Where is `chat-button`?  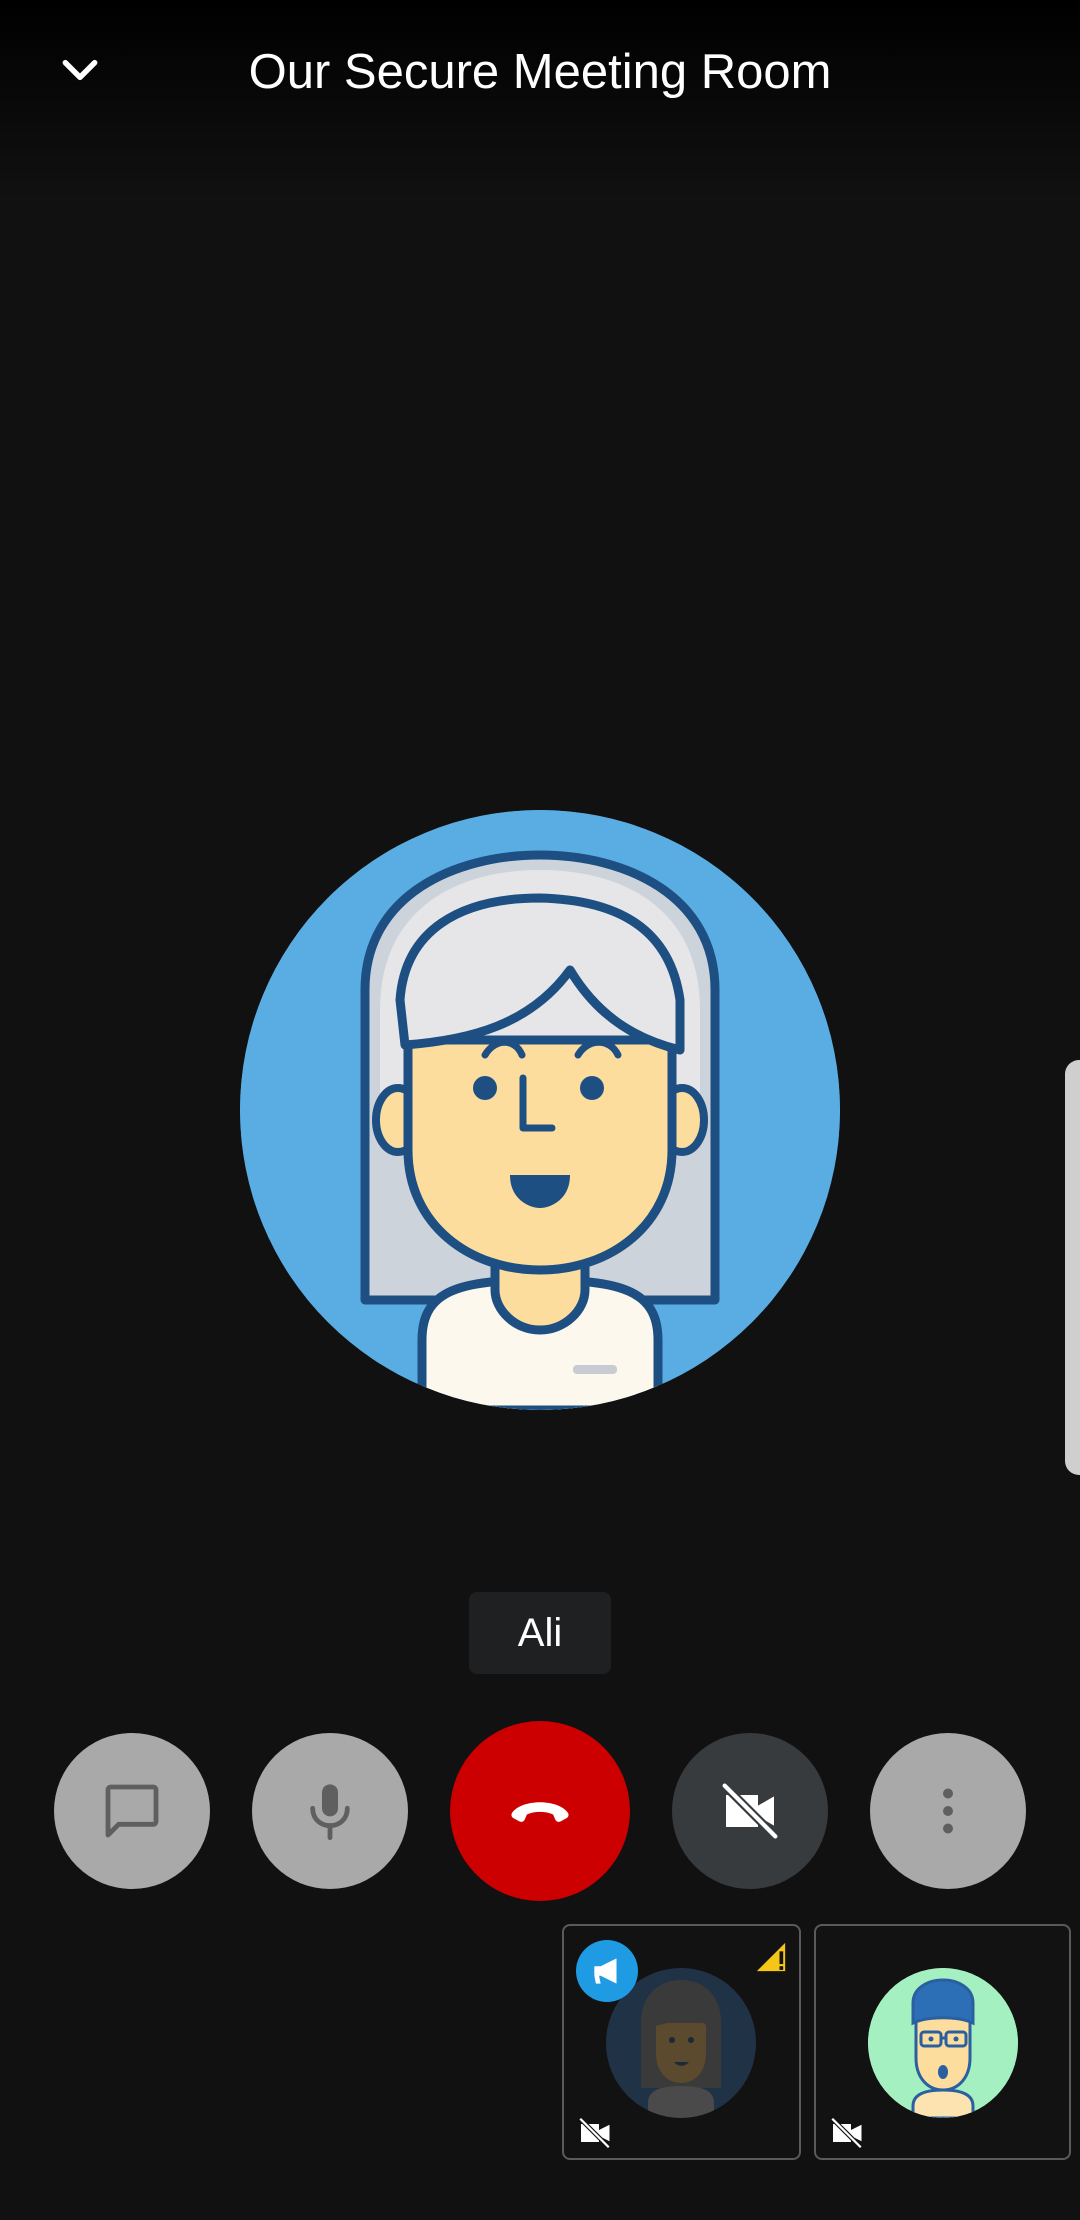 chat-button is located at coordinates (132, 1811).